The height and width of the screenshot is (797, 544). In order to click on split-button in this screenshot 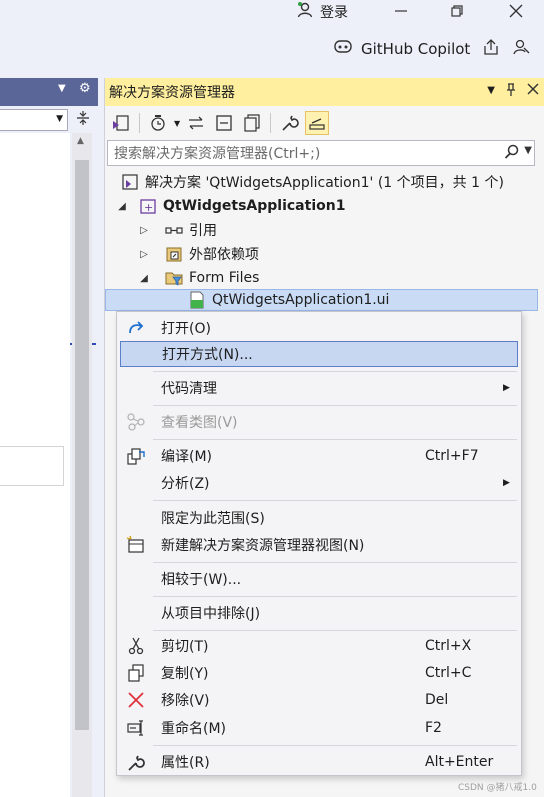, I will do `click(83, 120)`.